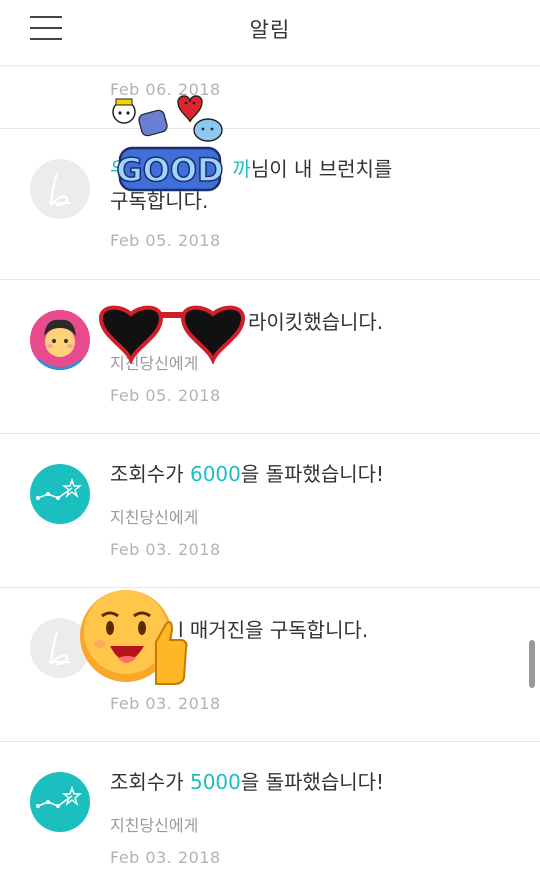 The image size is (540, 895). Describe the element at coordinates (532, 664) in the screenshot. I see `scrollbar` at that location.